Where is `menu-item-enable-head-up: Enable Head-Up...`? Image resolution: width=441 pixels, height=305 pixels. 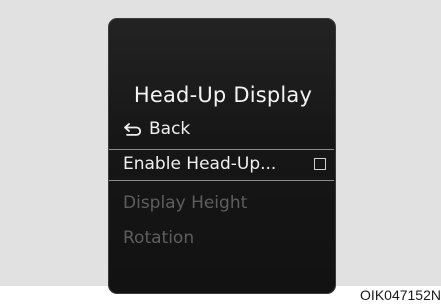 menu-item-enable-head-up: Enable Head-Up... is located at coordinates (221, 165).